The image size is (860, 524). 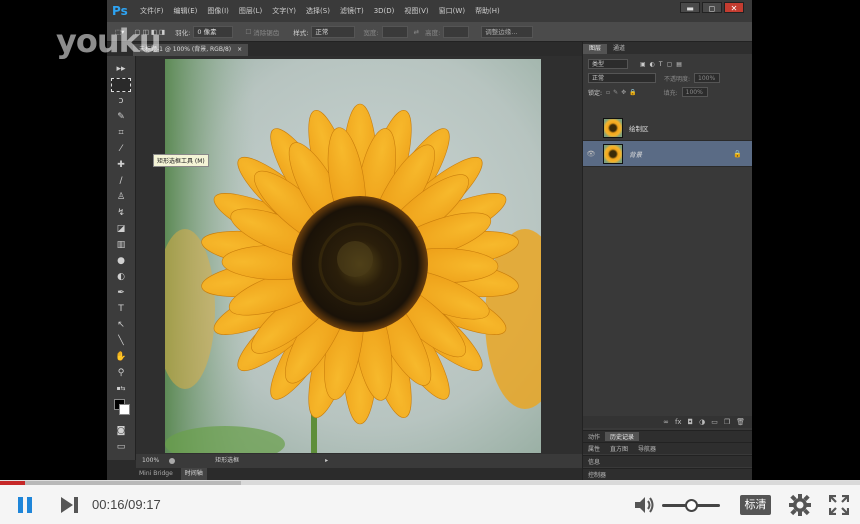 What do you see at coordinates (121, 341) in the screenshot?
I see `line-tool-icon: ╲` at bounding box center [121, 341].